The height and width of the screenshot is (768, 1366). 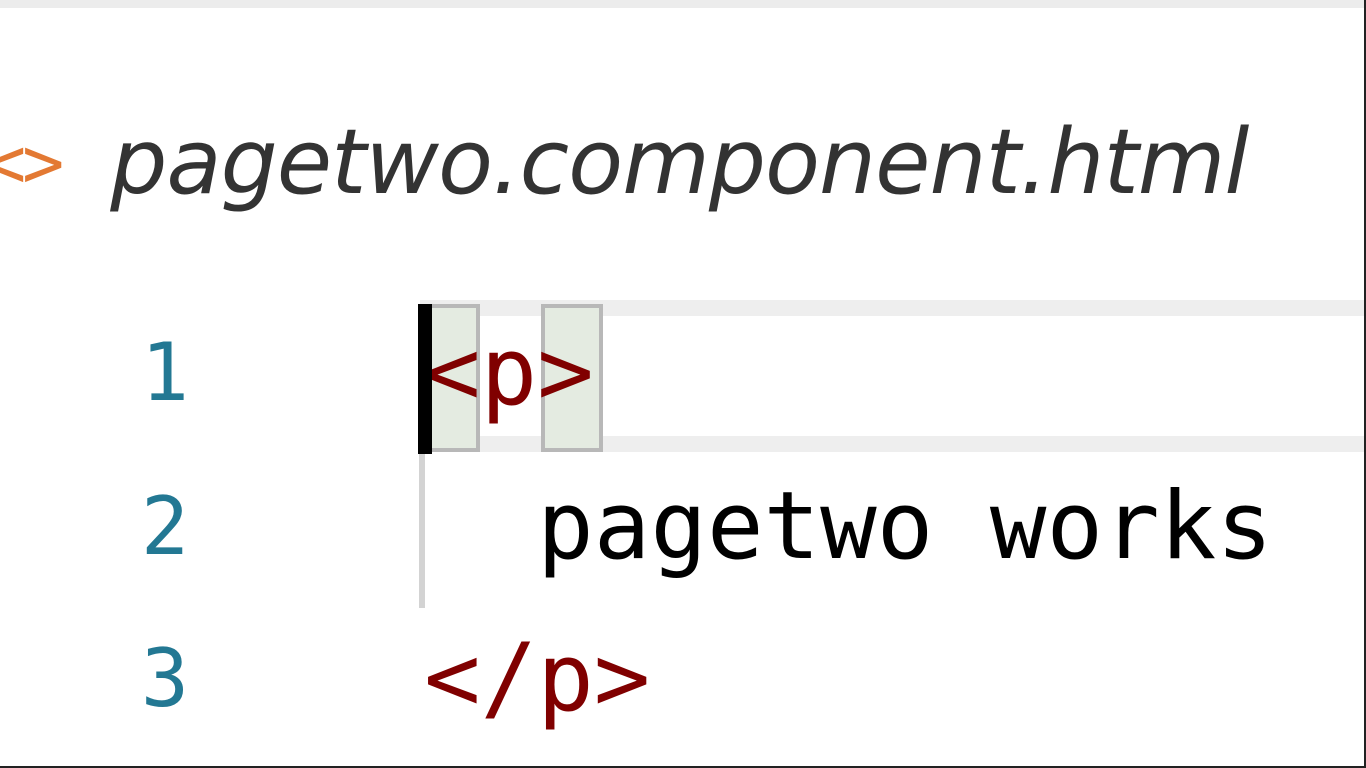 What do you see at coordinates (481, 678) in the screenshot?
I see `tag-open-bracket: </` at bounding box center [481, 678].